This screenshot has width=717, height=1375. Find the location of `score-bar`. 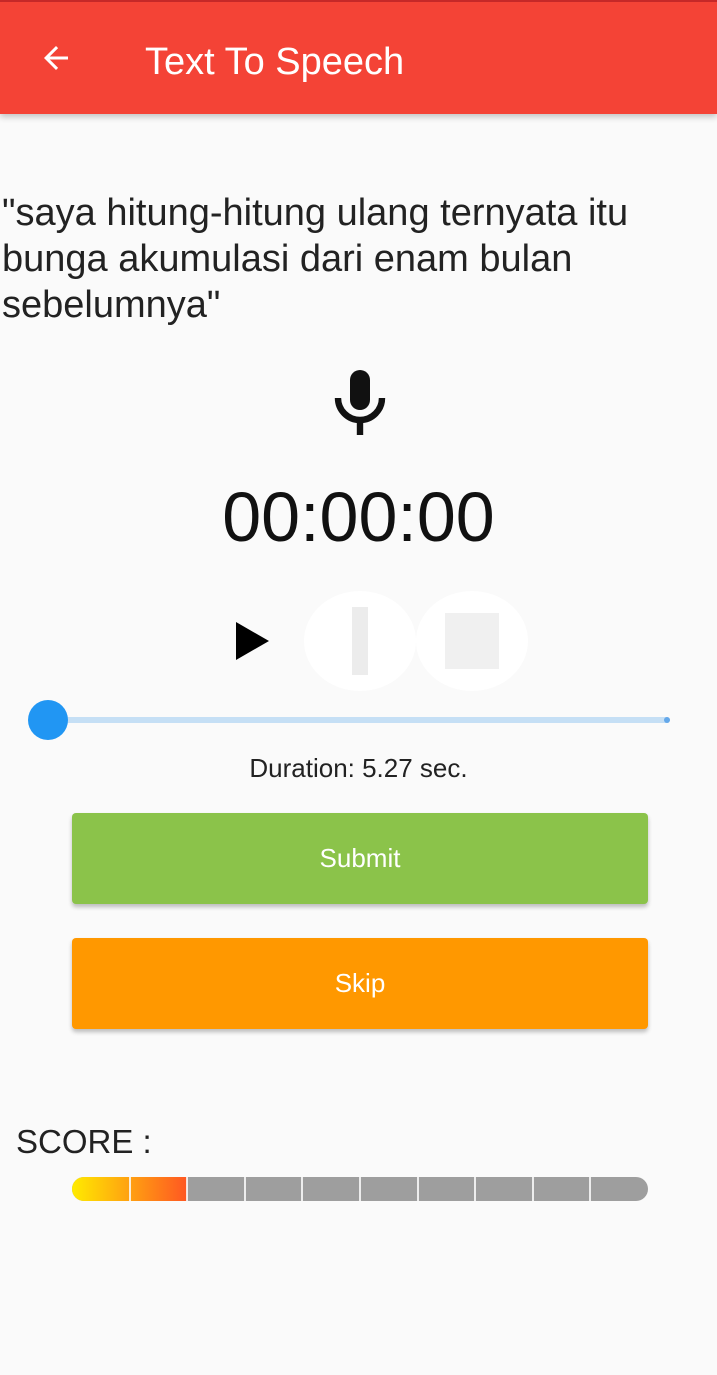

score-bar is located at coordinates (360, 1189).